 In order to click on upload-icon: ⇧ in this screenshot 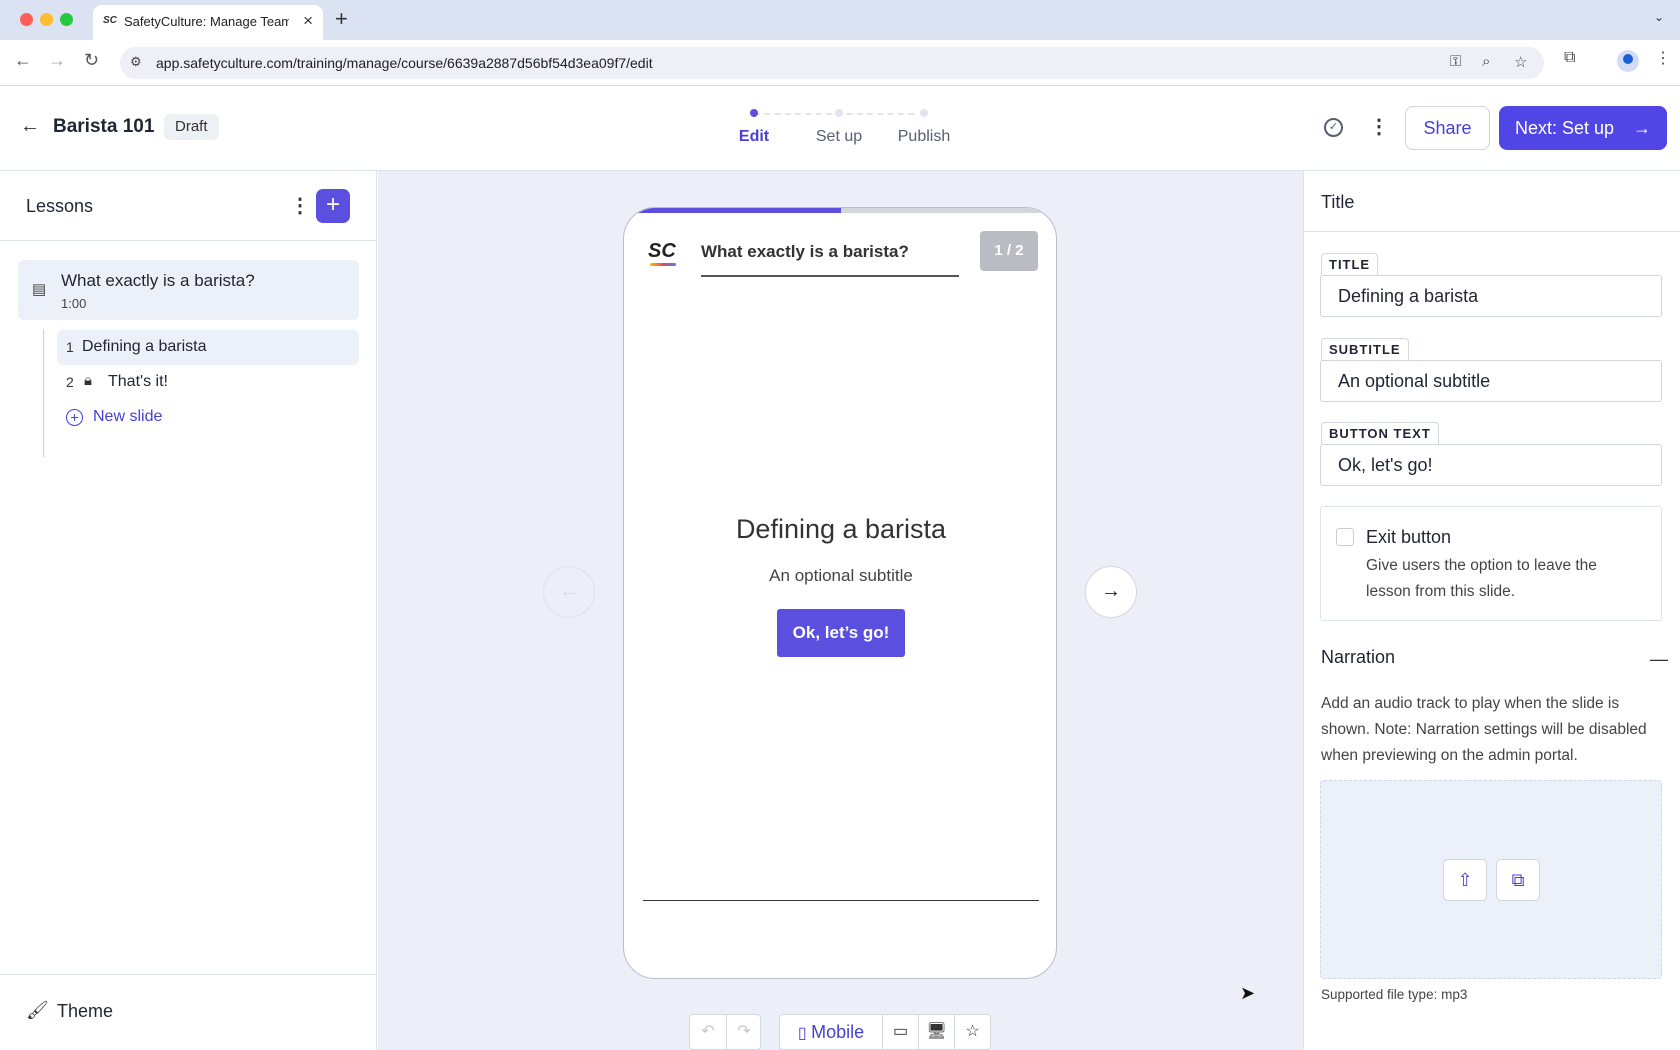, I will do `click(1465, 880)`.